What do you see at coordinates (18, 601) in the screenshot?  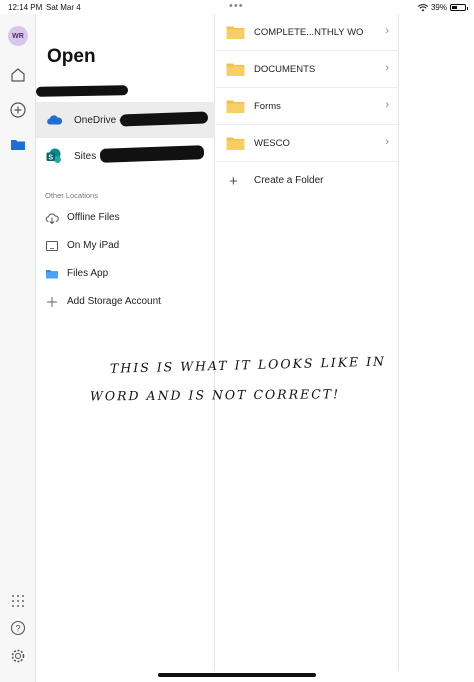 I see `apps-icon` at bounding box center [18, 601].